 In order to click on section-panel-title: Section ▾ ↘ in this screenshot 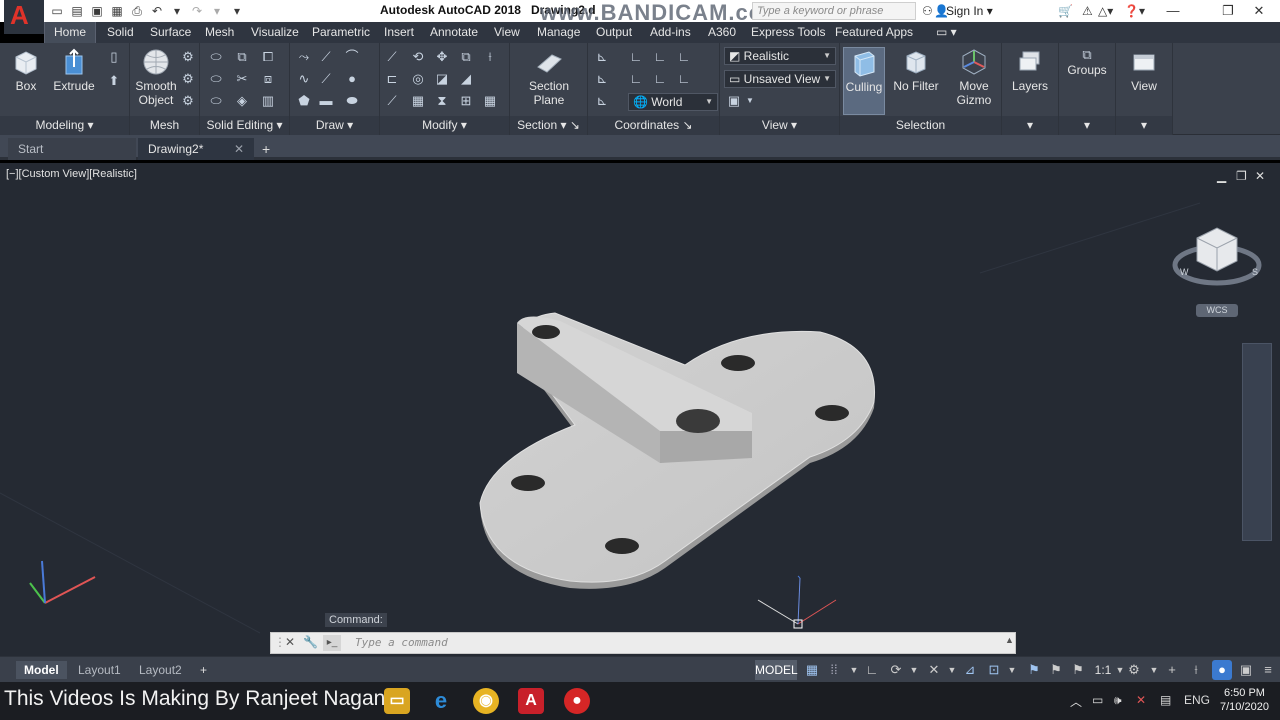, I will do `click(548, 125)`.